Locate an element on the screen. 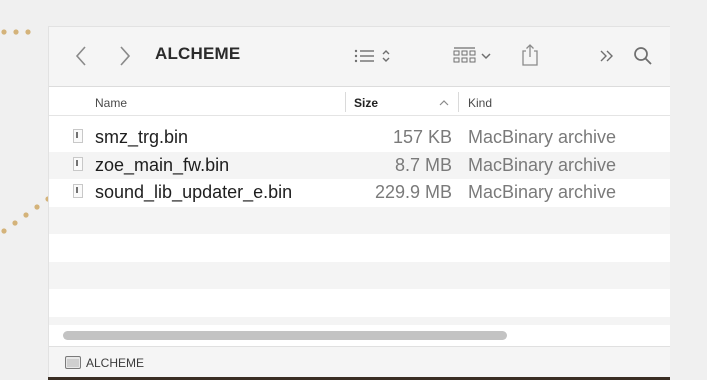 This screenshot has height=380, width=707. icon-grid-icon is located at coordinates (474, 56).